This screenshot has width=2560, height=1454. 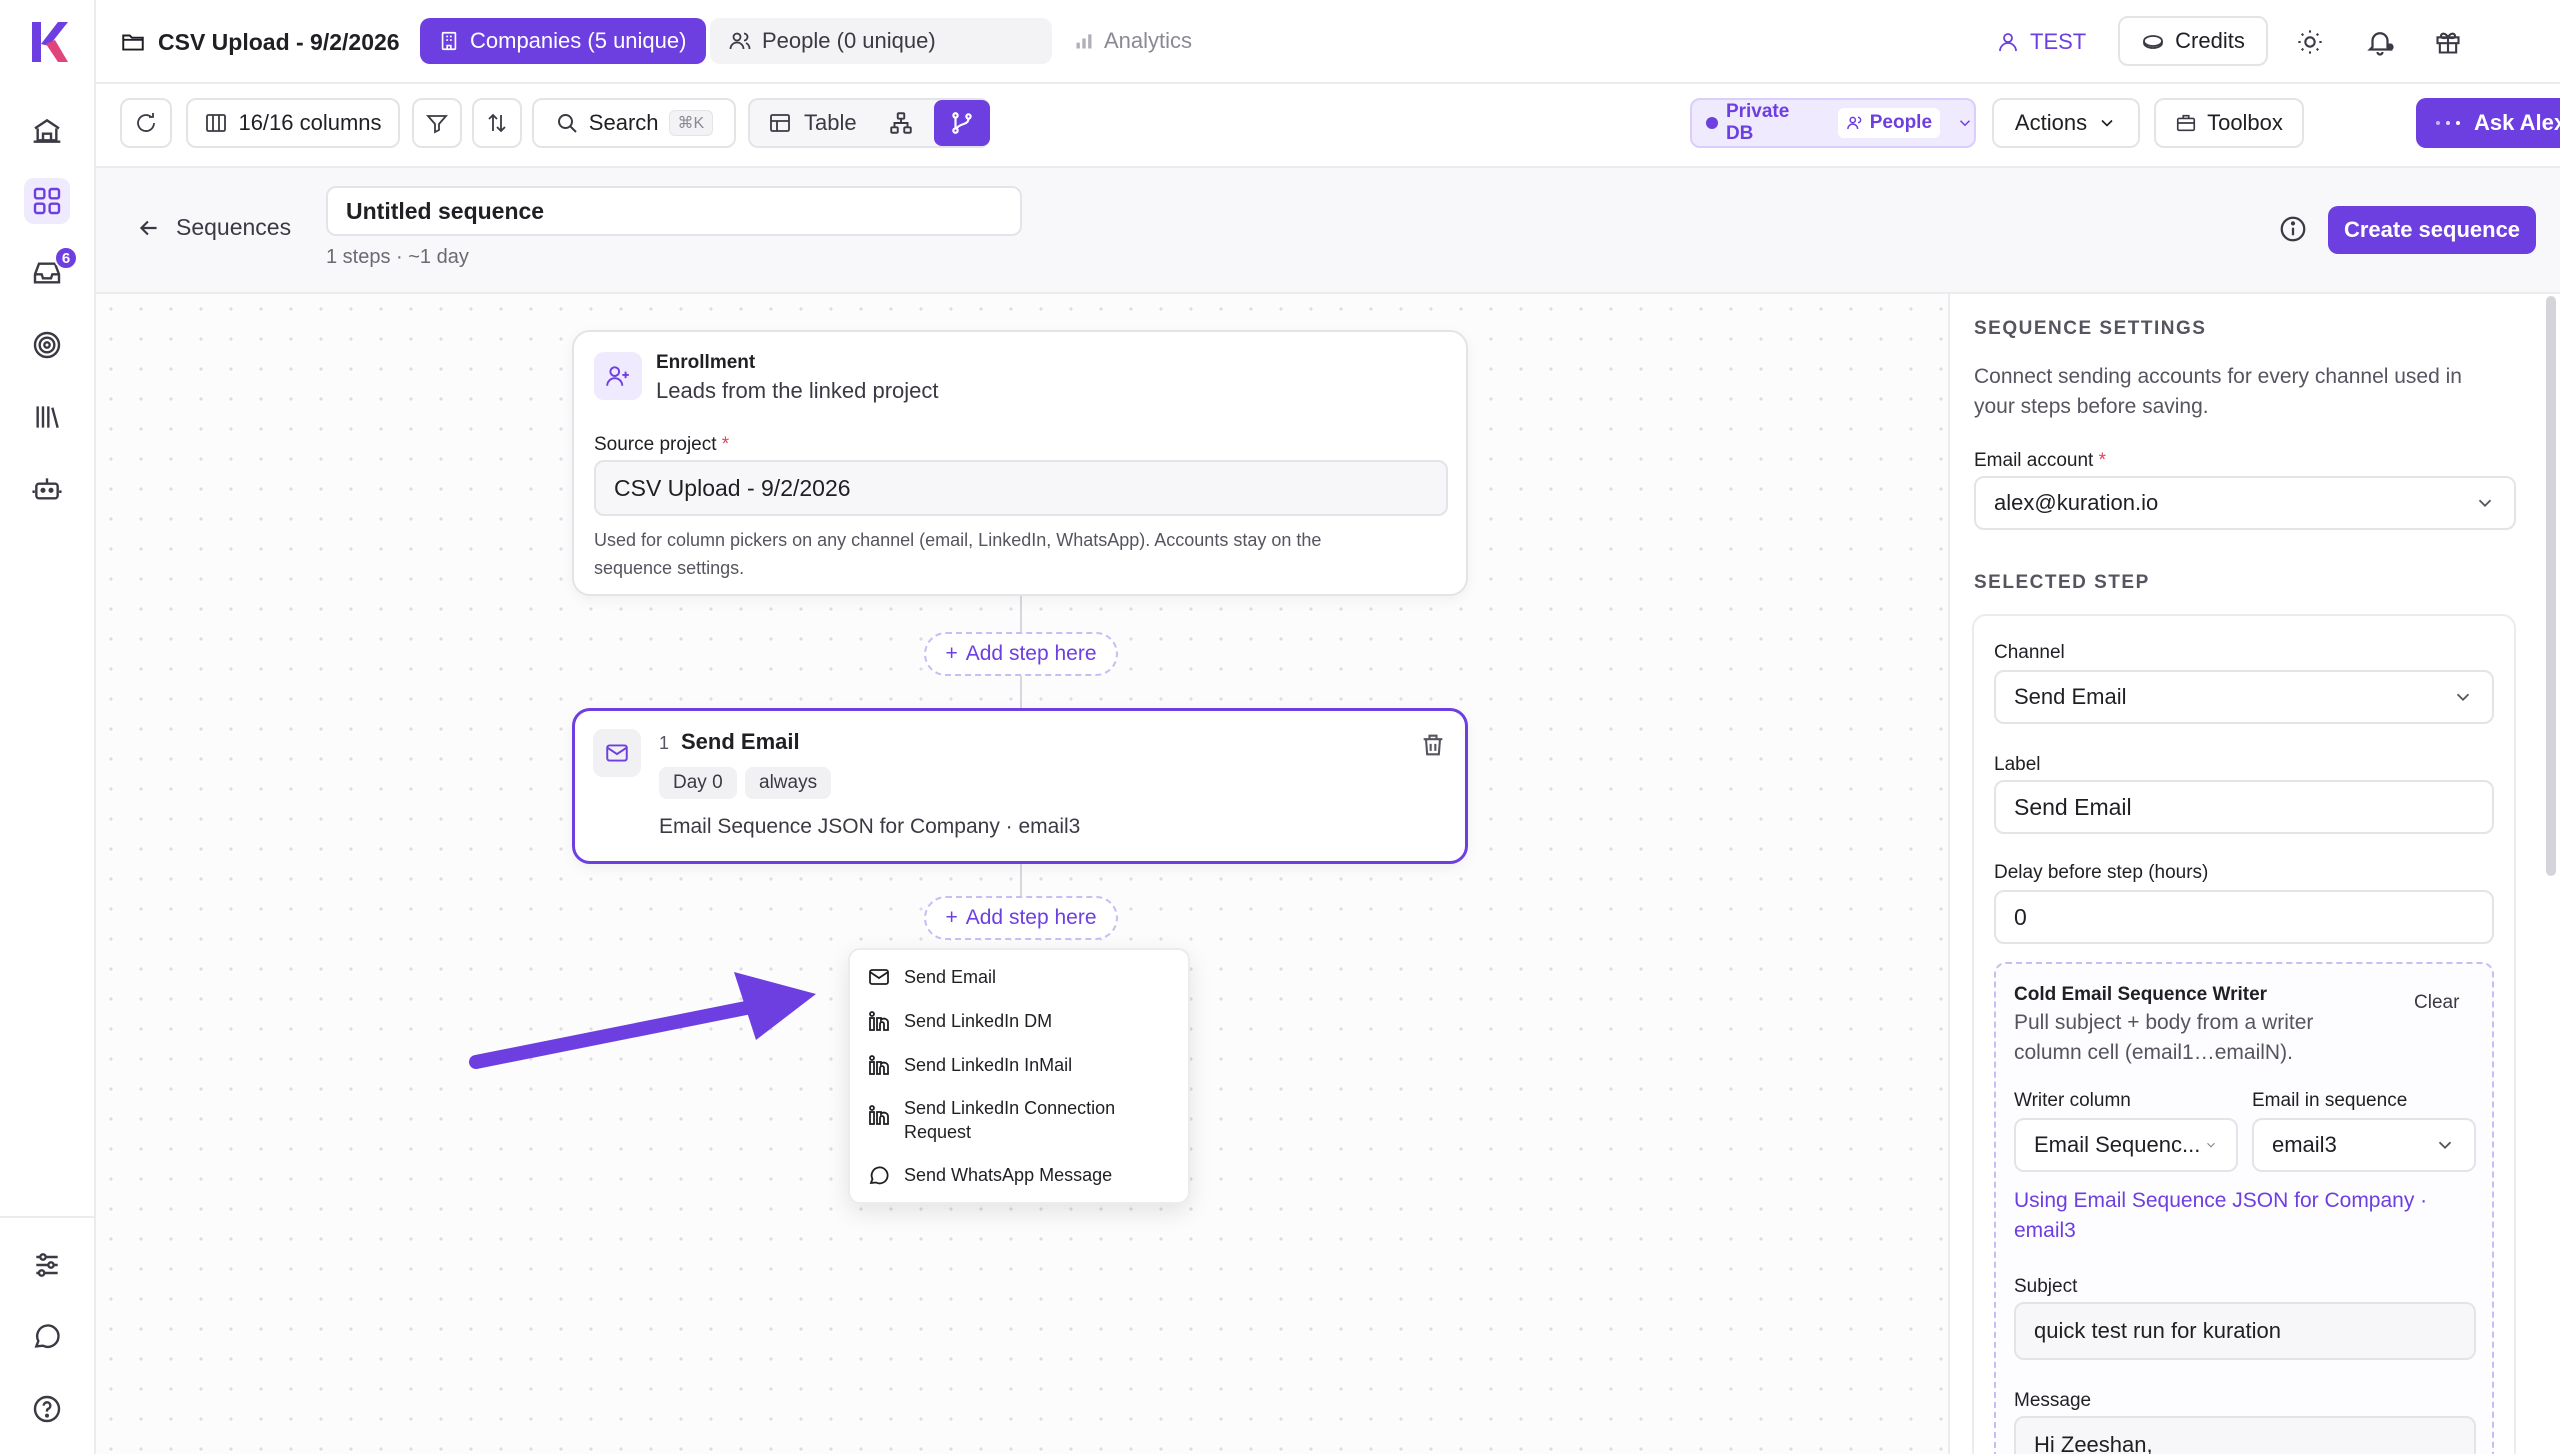 I want to click on condition-chip: always, so click(x=788, y=783).